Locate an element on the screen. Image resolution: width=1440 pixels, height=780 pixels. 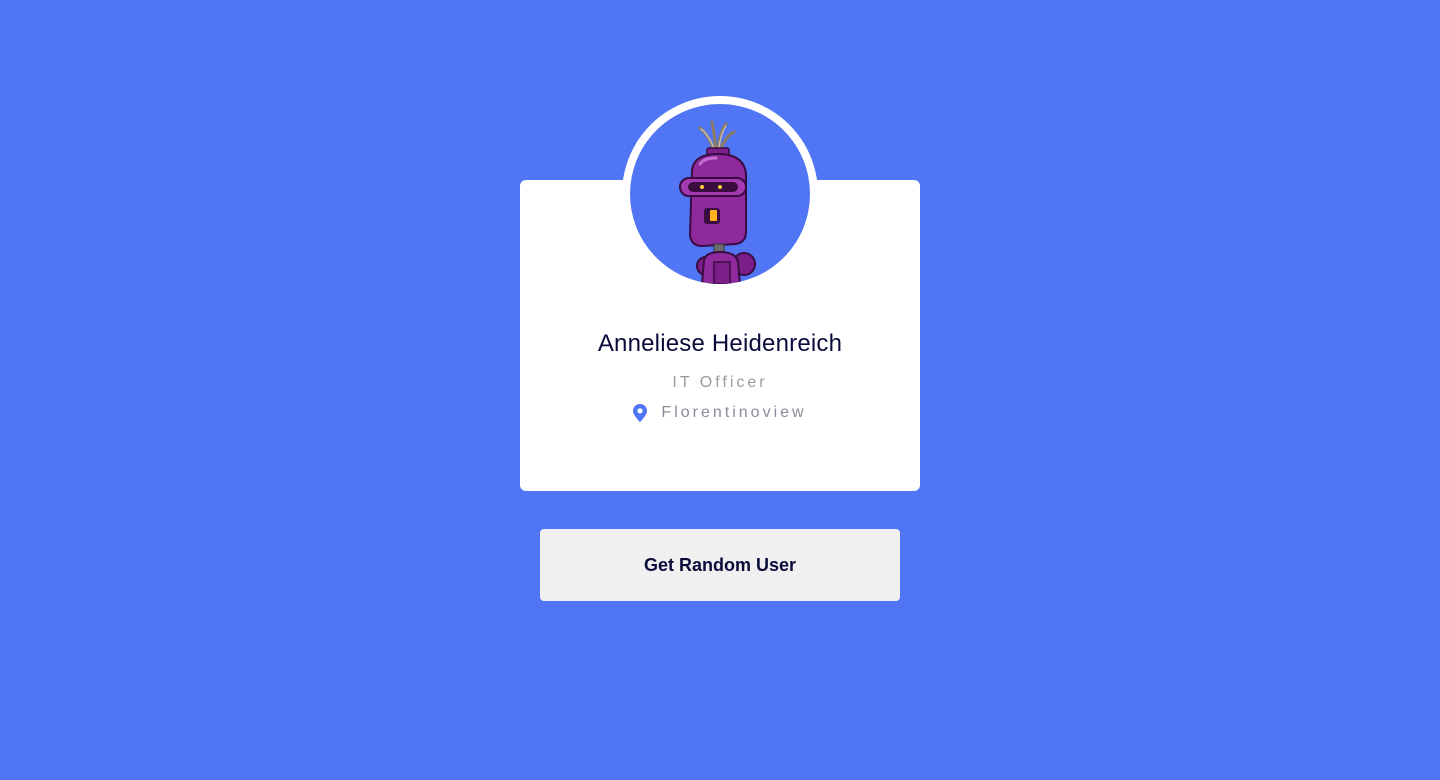
user-job-title: IT Officer is located at coordinates (720, 382).